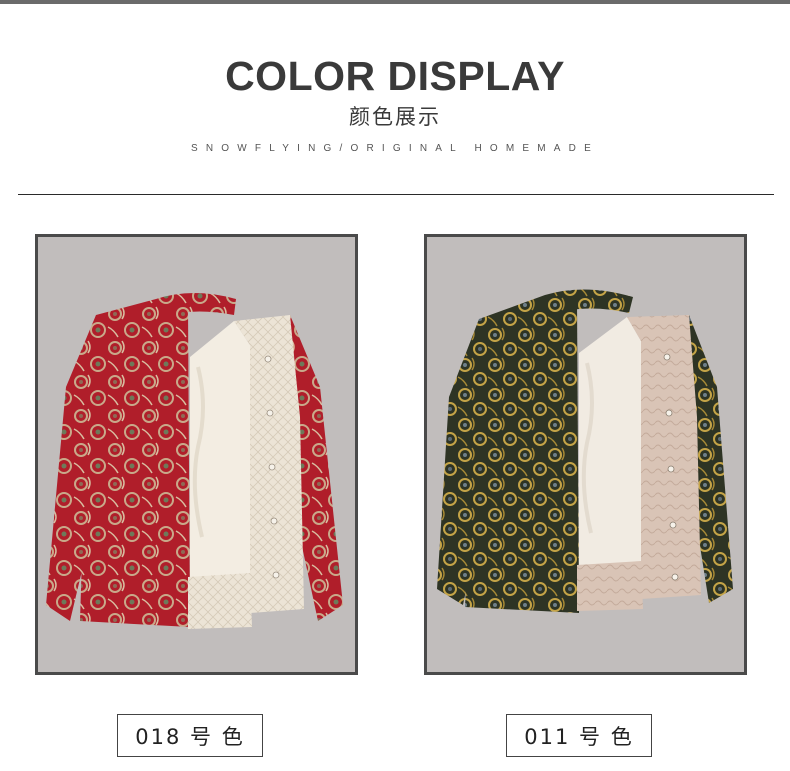 The height and width of the screenshot is (771, 790). What do you see at coordinates (395, 76) in the screenshot?
I see `page-title: COLOR DISPLAY` at bounding box center [395, 76].